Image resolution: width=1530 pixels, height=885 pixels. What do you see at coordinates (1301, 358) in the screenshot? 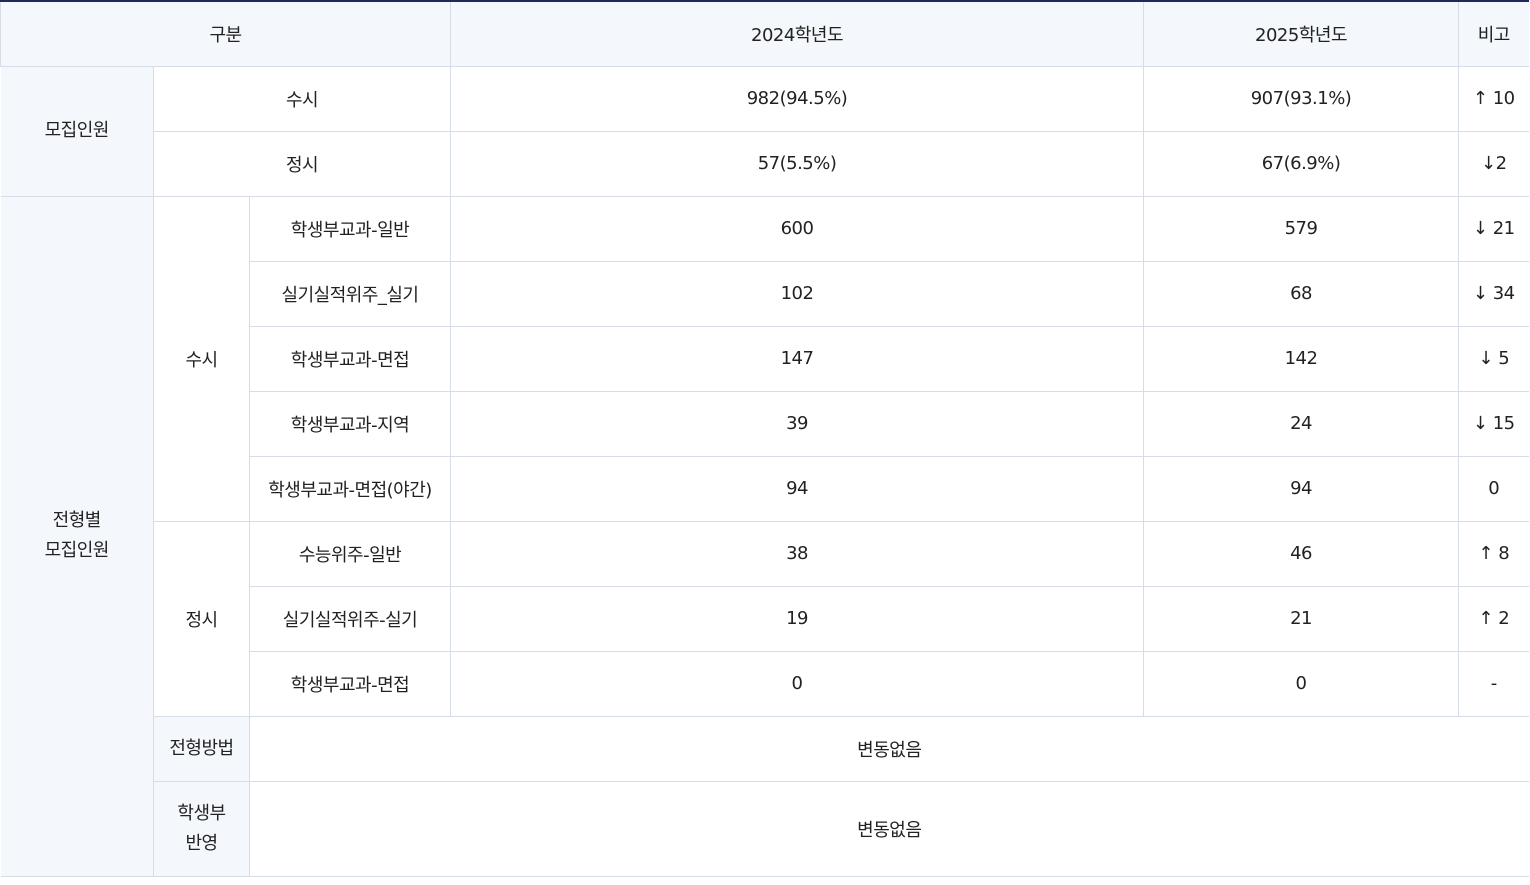
I see `value-2025: 142` at bounding box center [1301, 358].